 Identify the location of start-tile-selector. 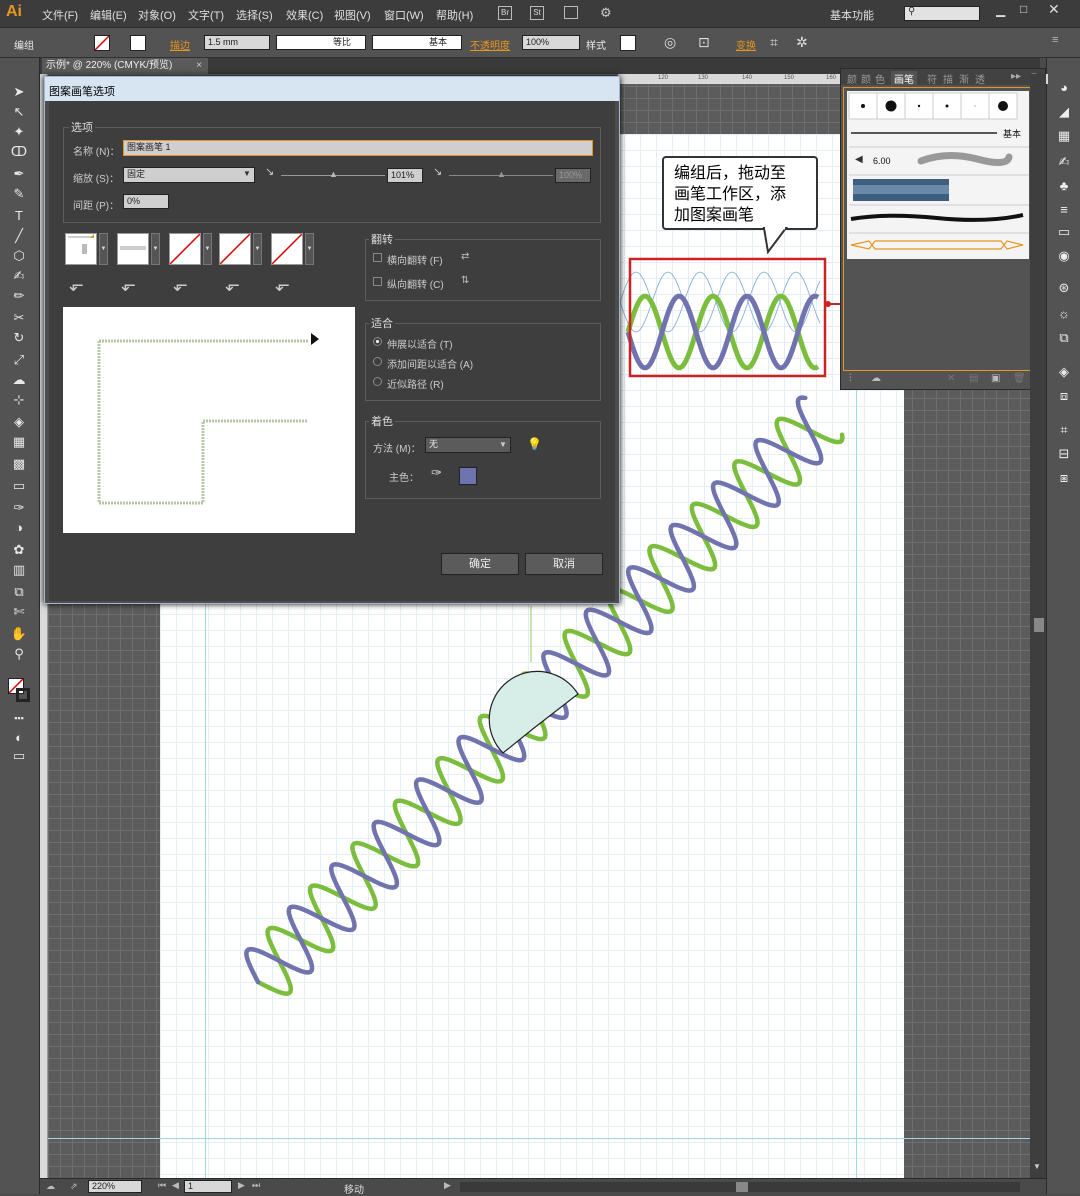
(235, 249).